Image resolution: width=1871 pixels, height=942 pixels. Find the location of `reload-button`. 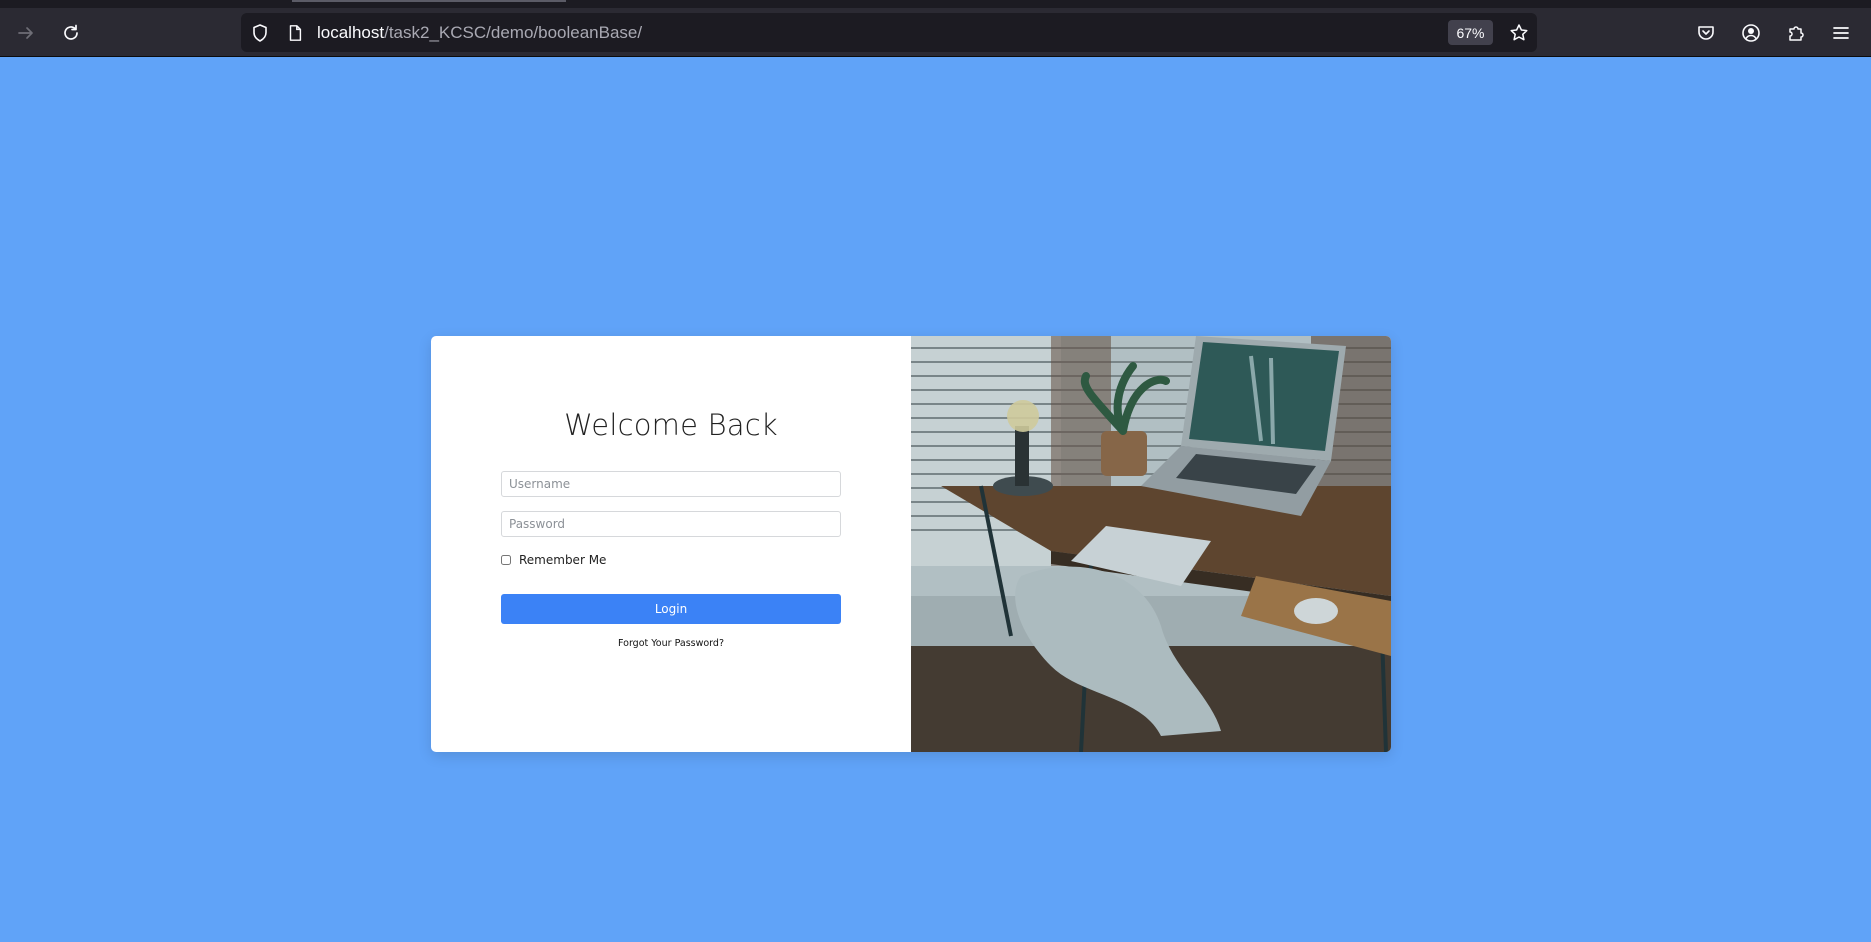

reload-button is located at coordinates (71, 33).